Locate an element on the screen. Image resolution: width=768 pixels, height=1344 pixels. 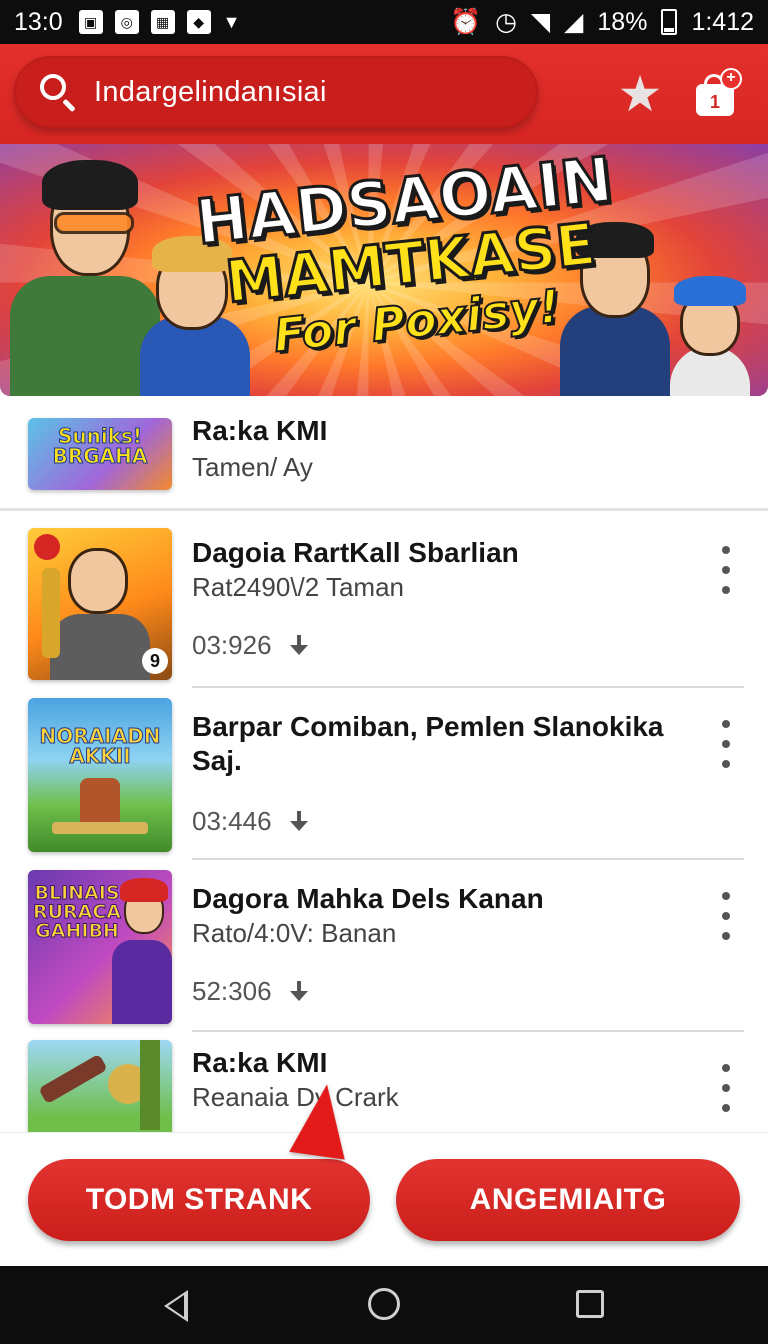
notification-icons: ▣ ◎ ▦ ◆ ▼ is located at coordinates (159, 22).